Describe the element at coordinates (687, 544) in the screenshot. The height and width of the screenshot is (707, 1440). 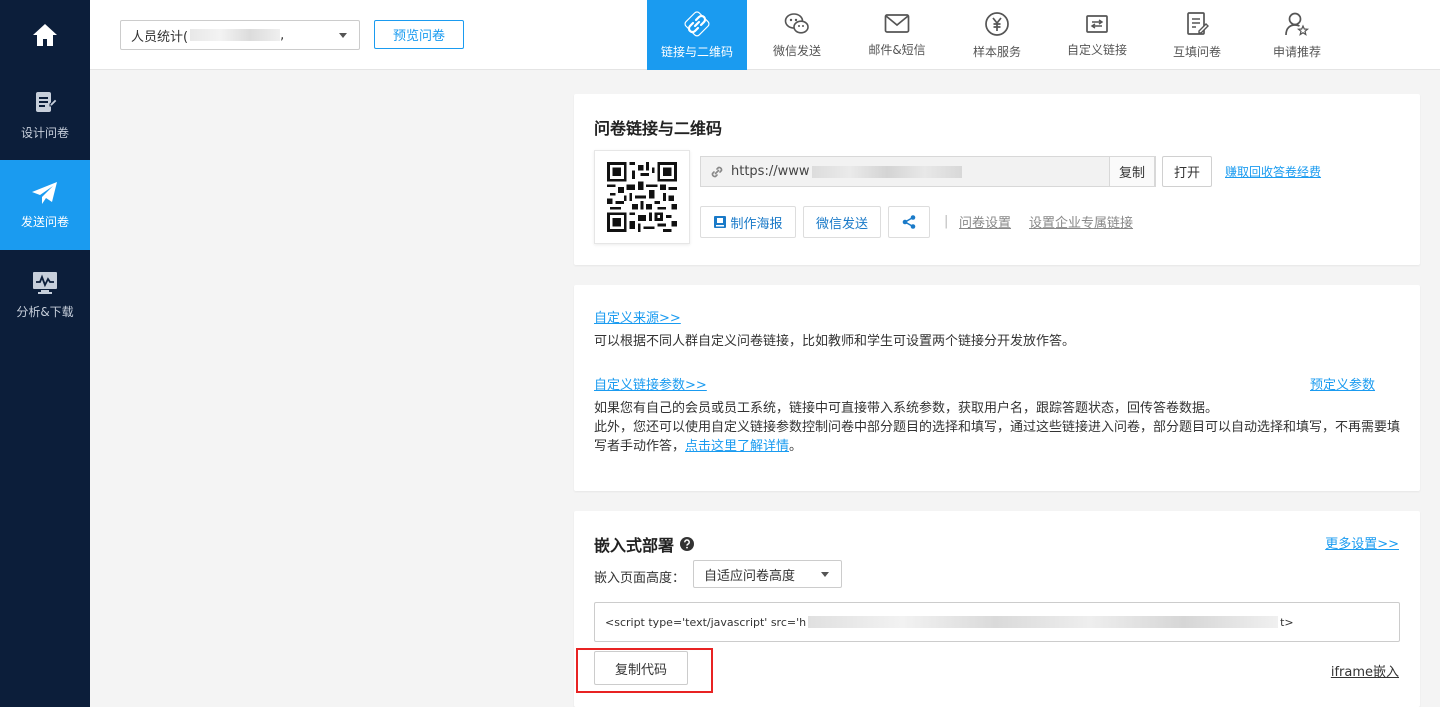
I see `help-icon` at that location.